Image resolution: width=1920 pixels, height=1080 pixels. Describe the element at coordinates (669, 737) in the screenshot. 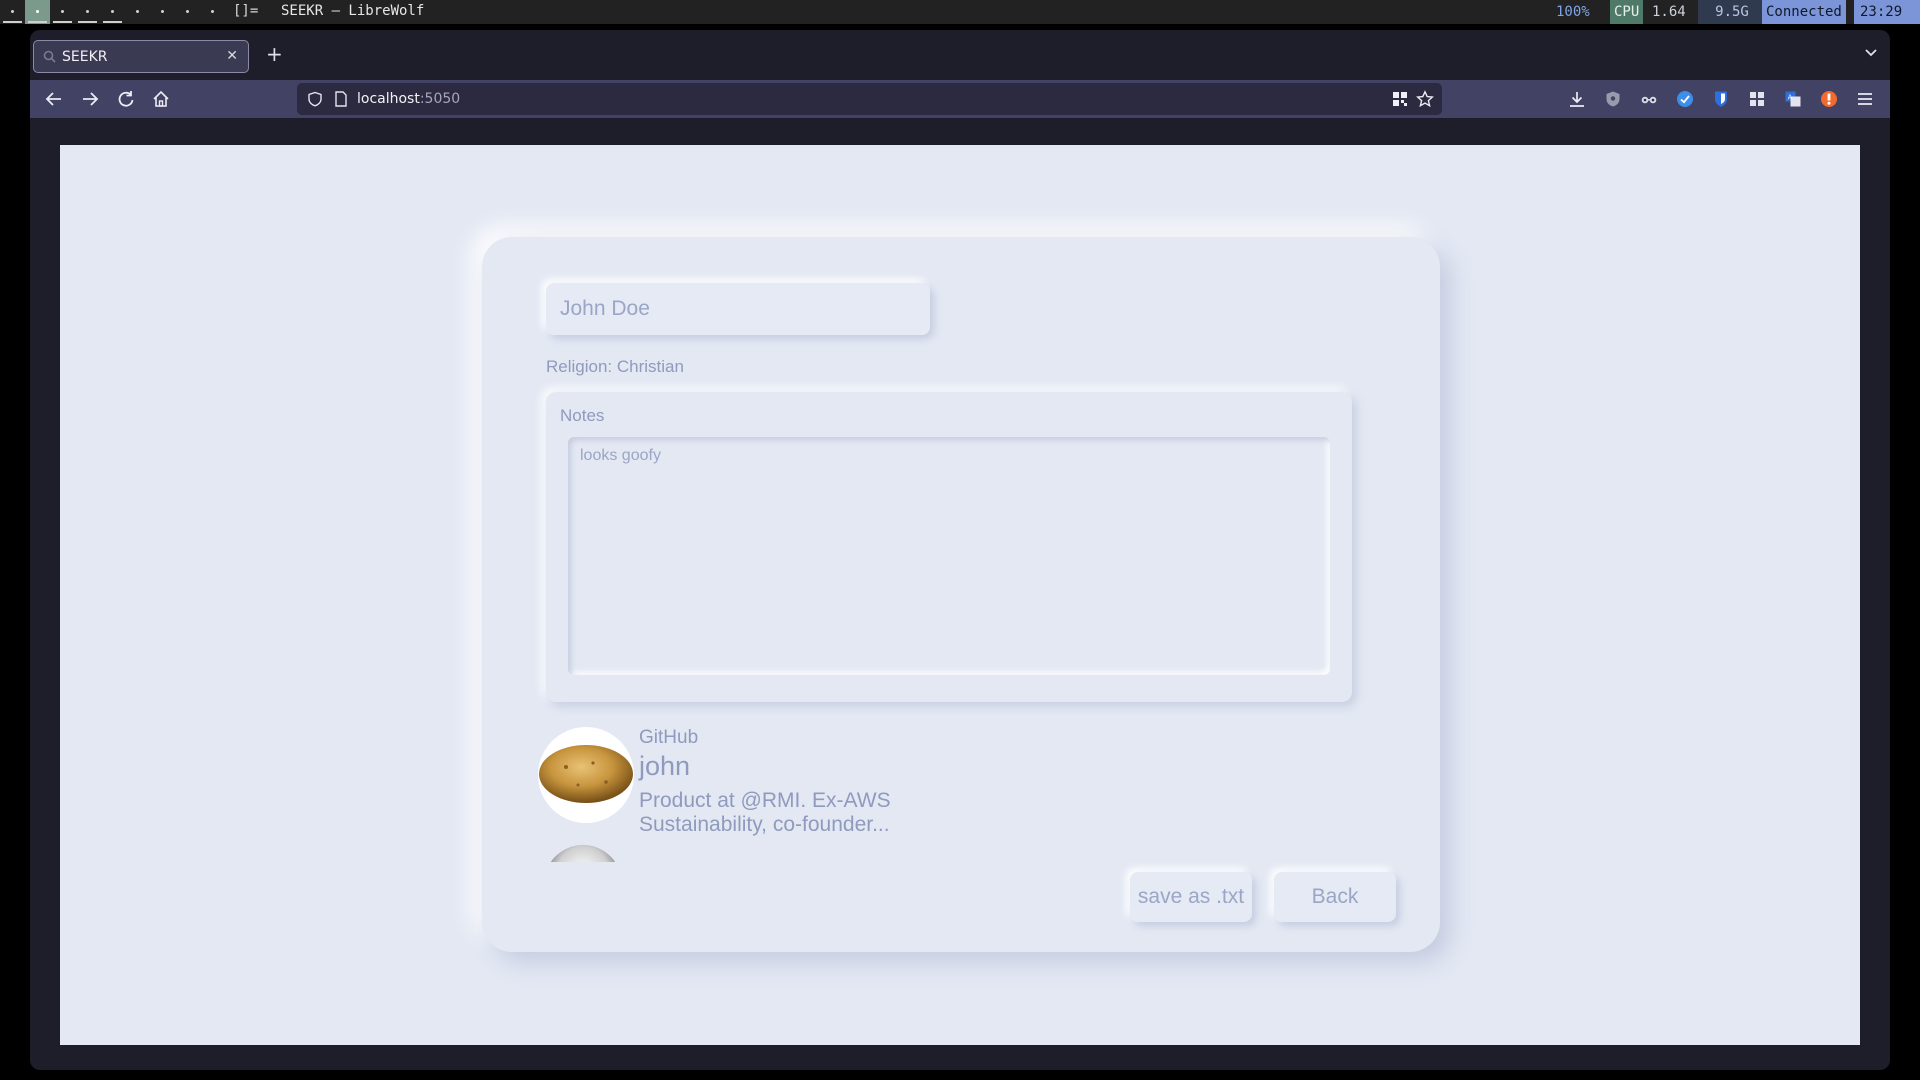

I see `profile-platform: GitHub` at that location.